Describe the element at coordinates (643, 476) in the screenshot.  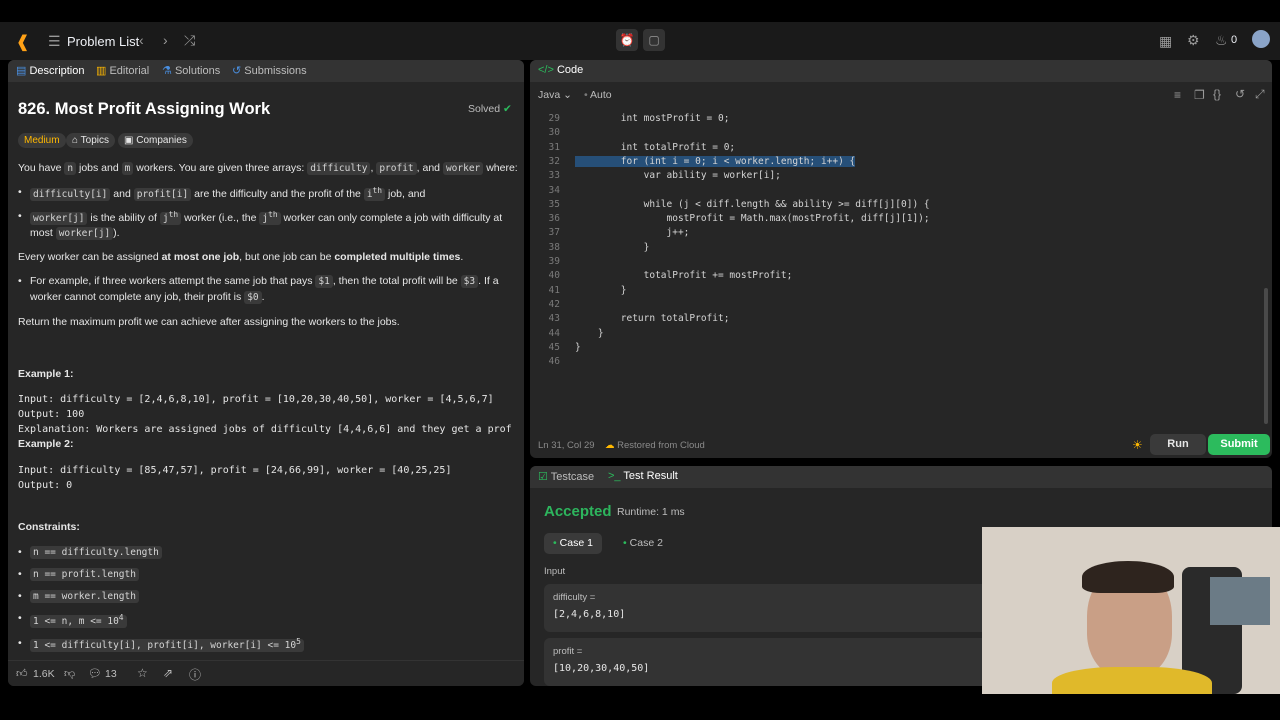
I see `tab-test-result: >_ Test Result` at that location.